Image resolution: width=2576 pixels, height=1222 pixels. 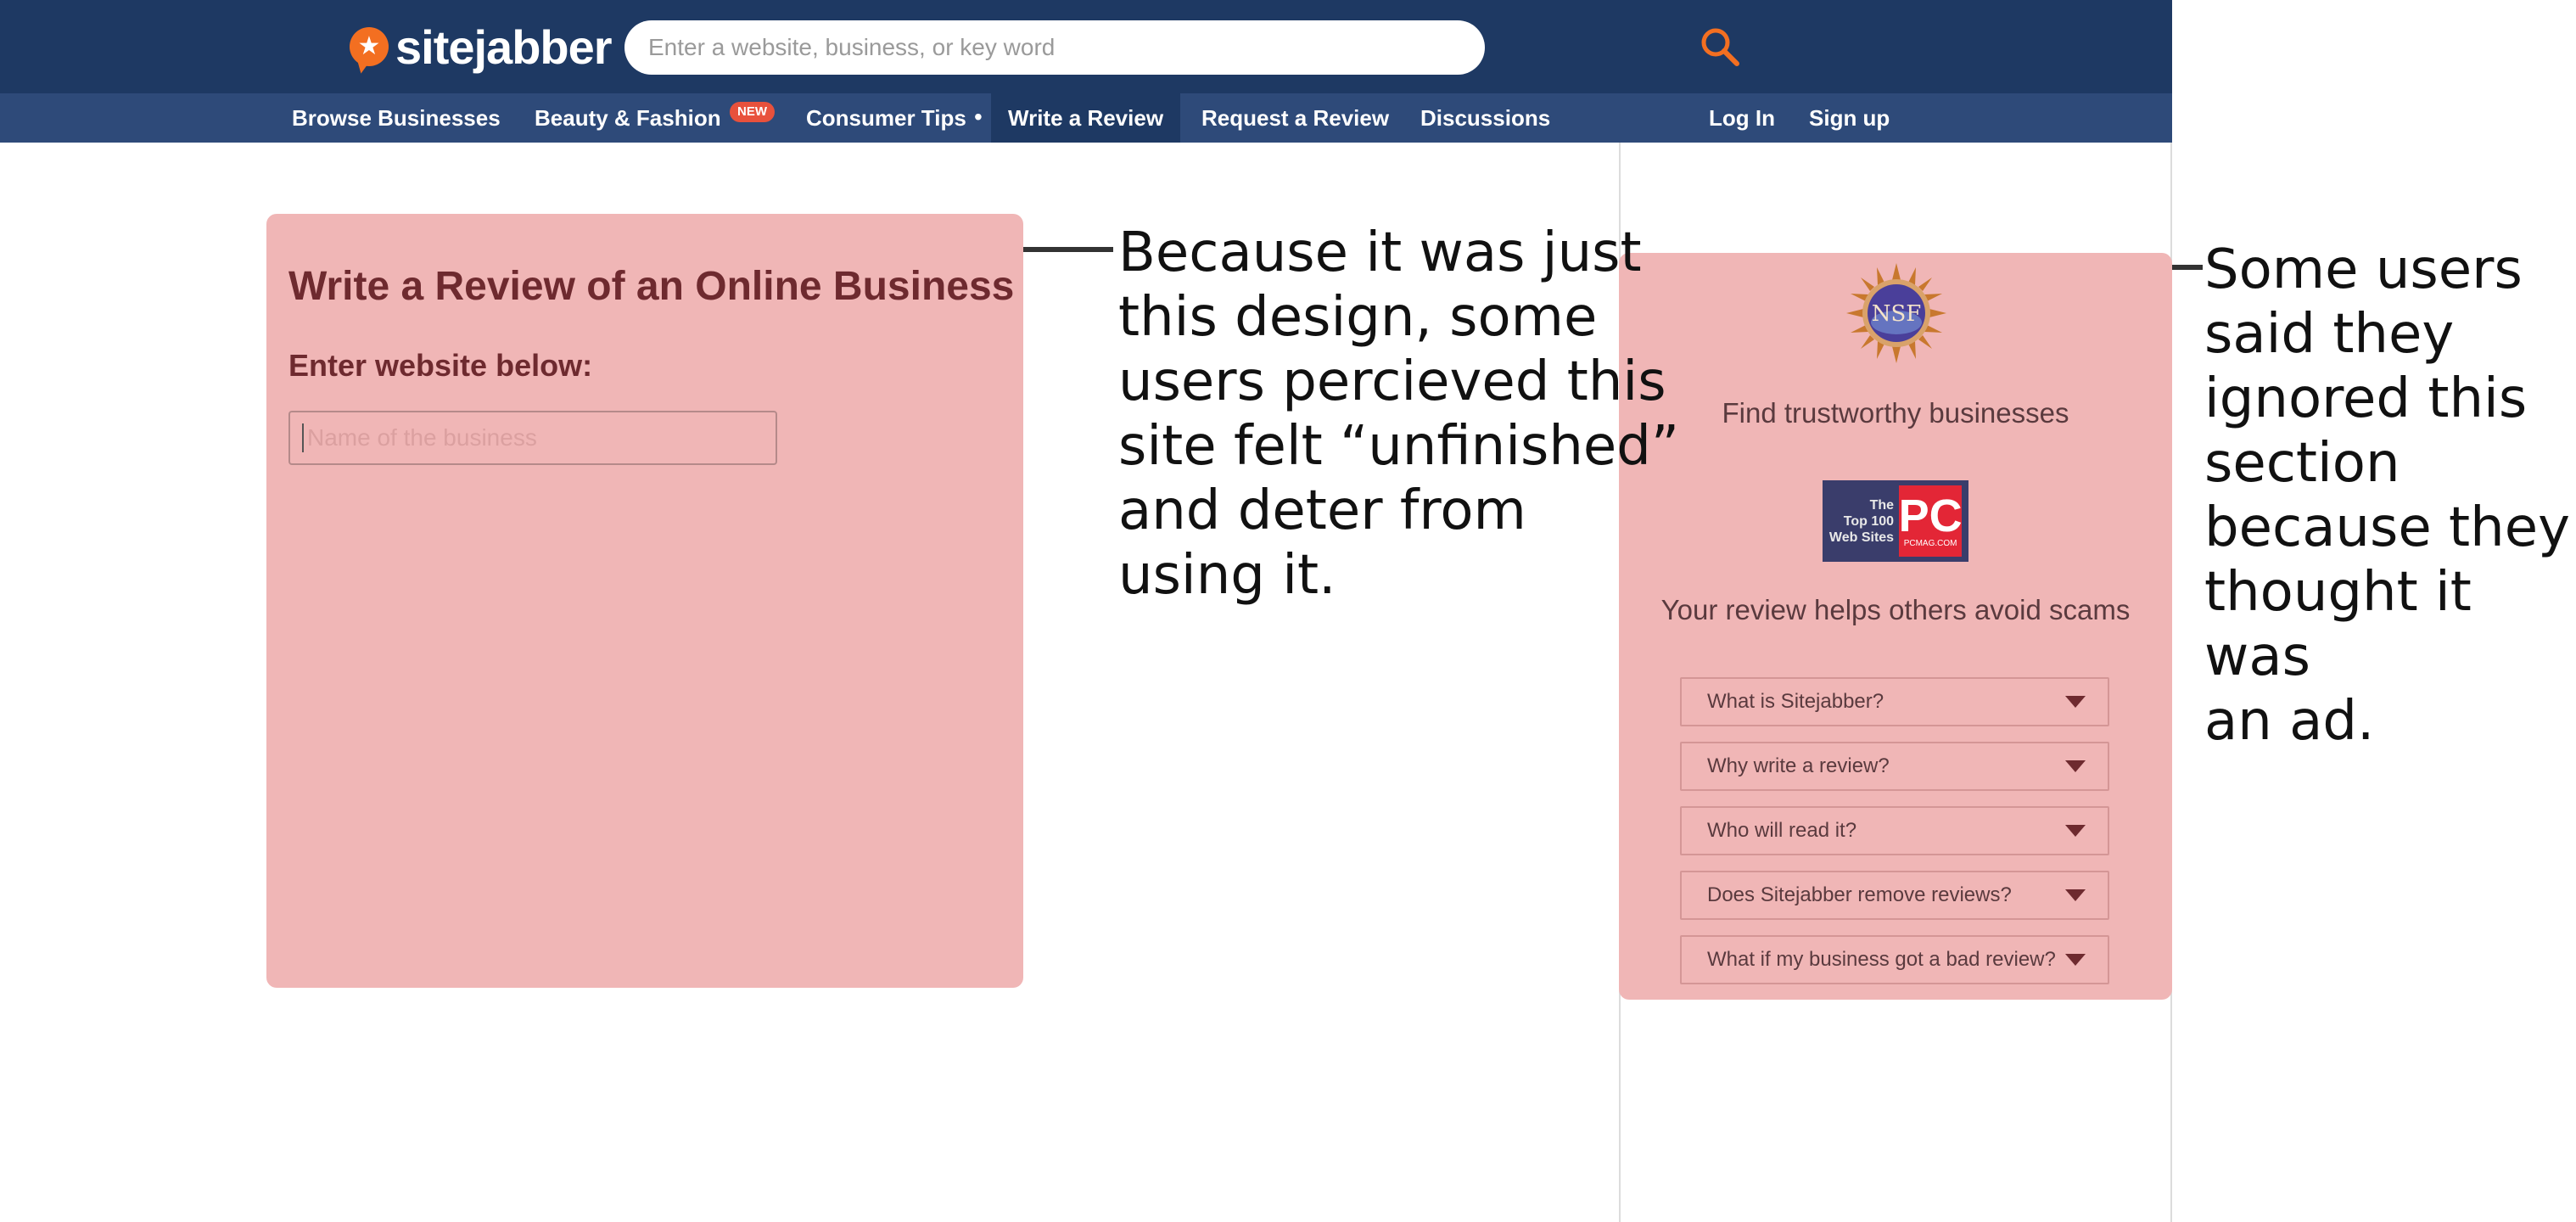 I want to click on faq-question: What if my business got a bad review?, so click(x=1882, y=959).